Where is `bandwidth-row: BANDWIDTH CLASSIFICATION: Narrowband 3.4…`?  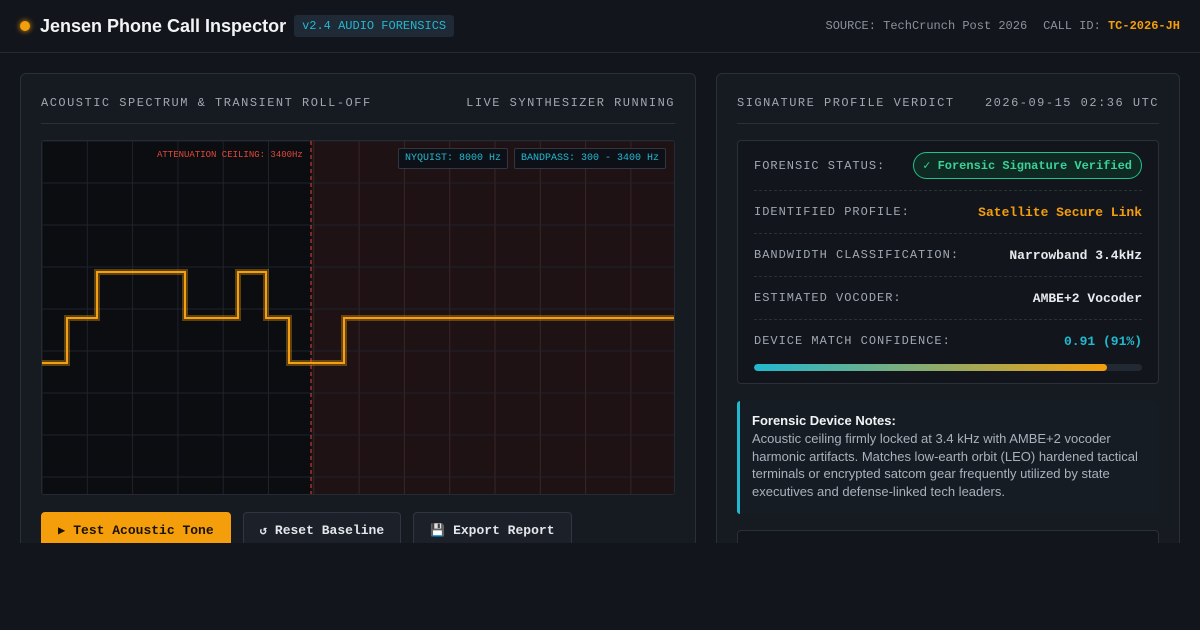 bandwidth-row: BANDWIDTH CLASSIFICATION: Narrowband 3.4… is located at coordinates (948, 255).